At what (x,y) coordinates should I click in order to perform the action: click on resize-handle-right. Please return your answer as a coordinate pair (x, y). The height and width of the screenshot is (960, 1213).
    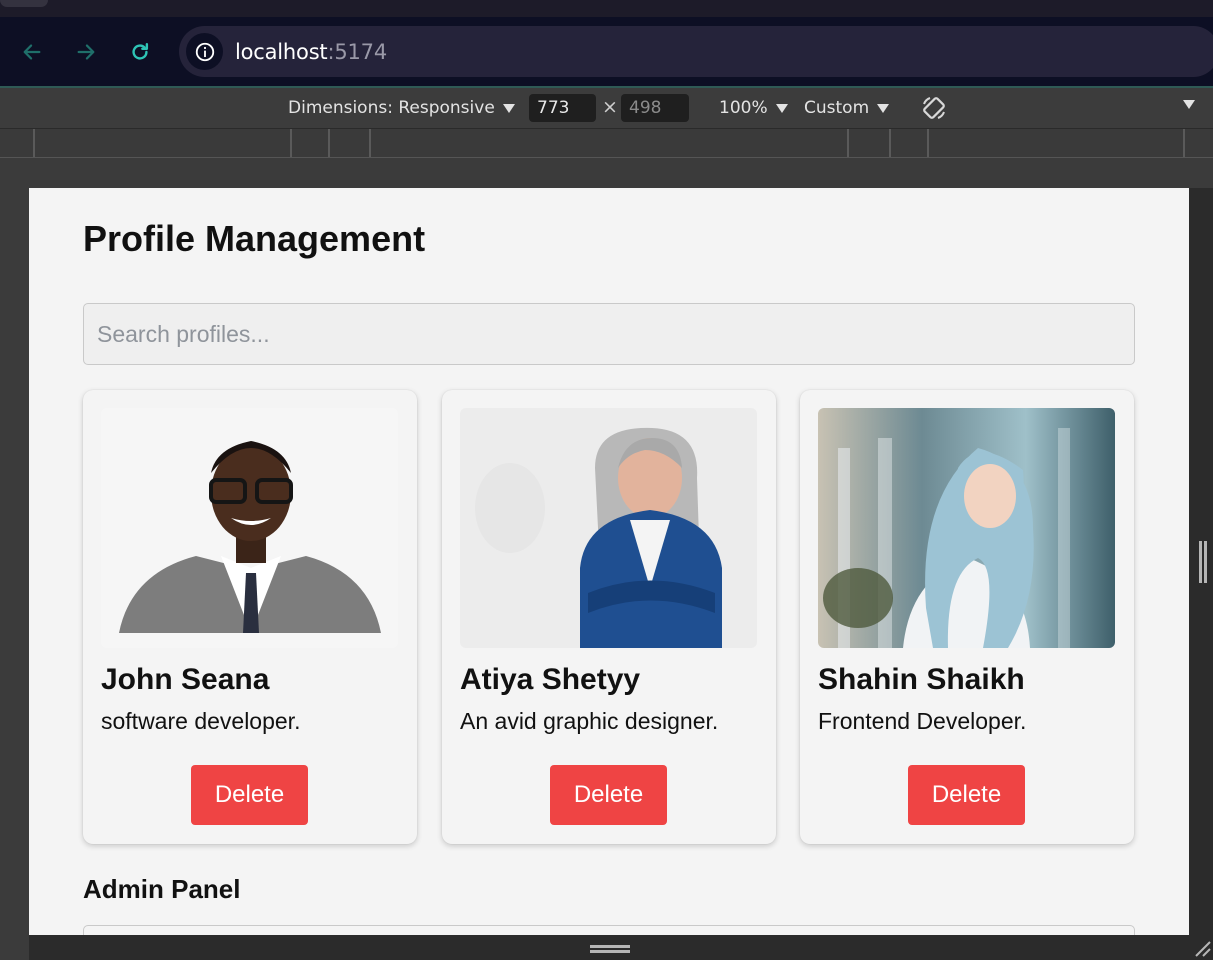
    Looking at the image, I should click on (1203, 562).